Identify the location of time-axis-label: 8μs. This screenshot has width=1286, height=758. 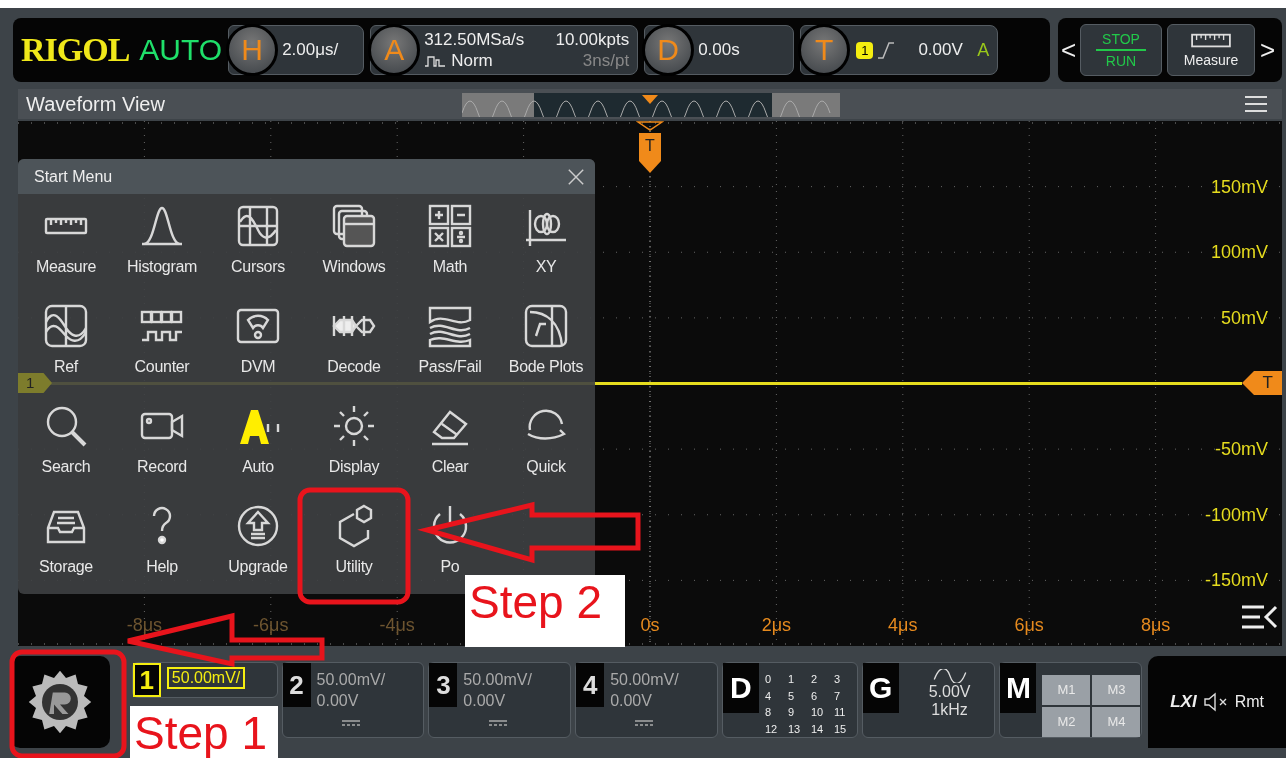
(1155, 625).